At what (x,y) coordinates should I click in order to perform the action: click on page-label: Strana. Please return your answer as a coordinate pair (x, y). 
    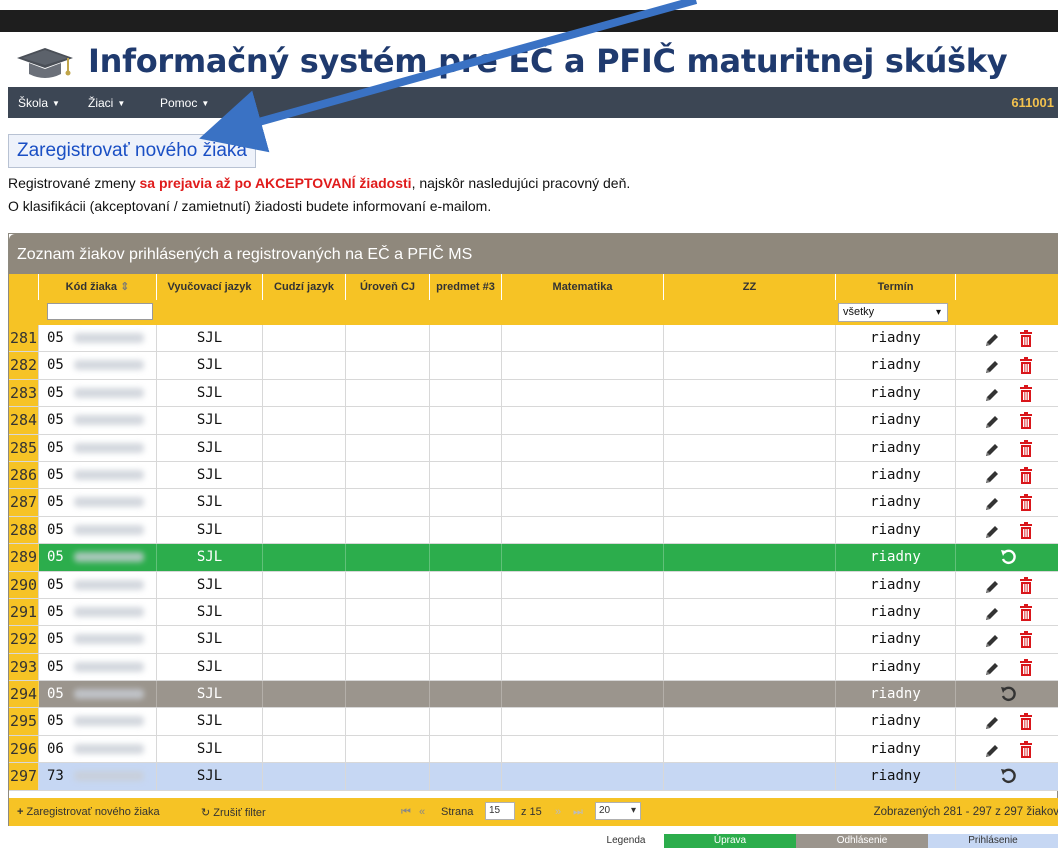
    Looking at the image, I should click on (457, 812).